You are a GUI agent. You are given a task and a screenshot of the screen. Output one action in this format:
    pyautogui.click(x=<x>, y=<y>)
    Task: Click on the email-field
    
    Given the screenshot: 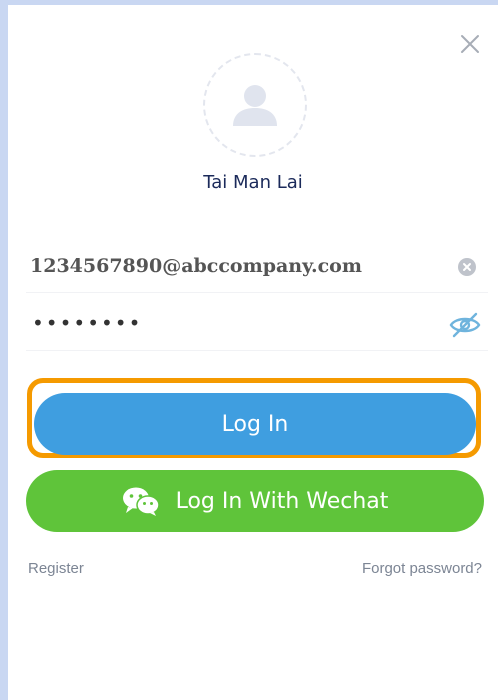 What is the action you would take?
    pyautogui.click(x=230, y=266)
    